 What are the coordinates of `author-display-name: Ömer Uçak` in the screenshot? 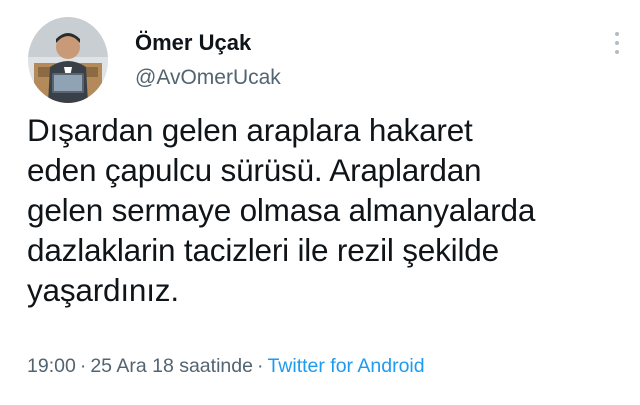 It's located at (193, 43).